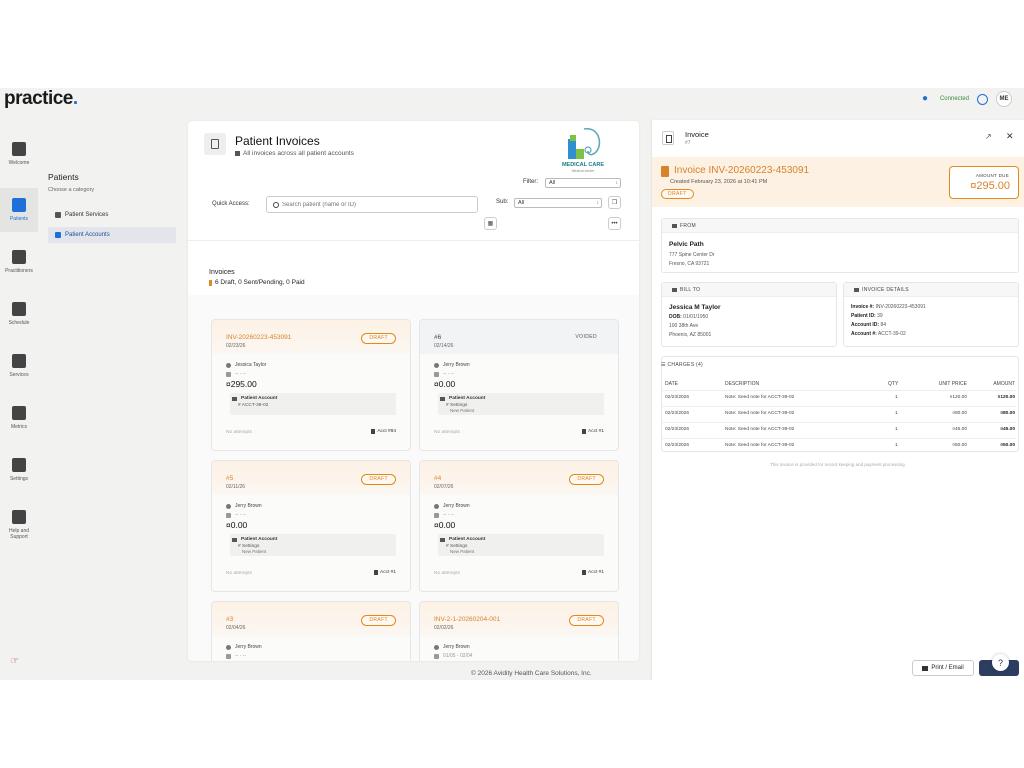 This screenshot has width=1024, height=768. I want to click on card-invoice-number: #5, so click(230, 478).